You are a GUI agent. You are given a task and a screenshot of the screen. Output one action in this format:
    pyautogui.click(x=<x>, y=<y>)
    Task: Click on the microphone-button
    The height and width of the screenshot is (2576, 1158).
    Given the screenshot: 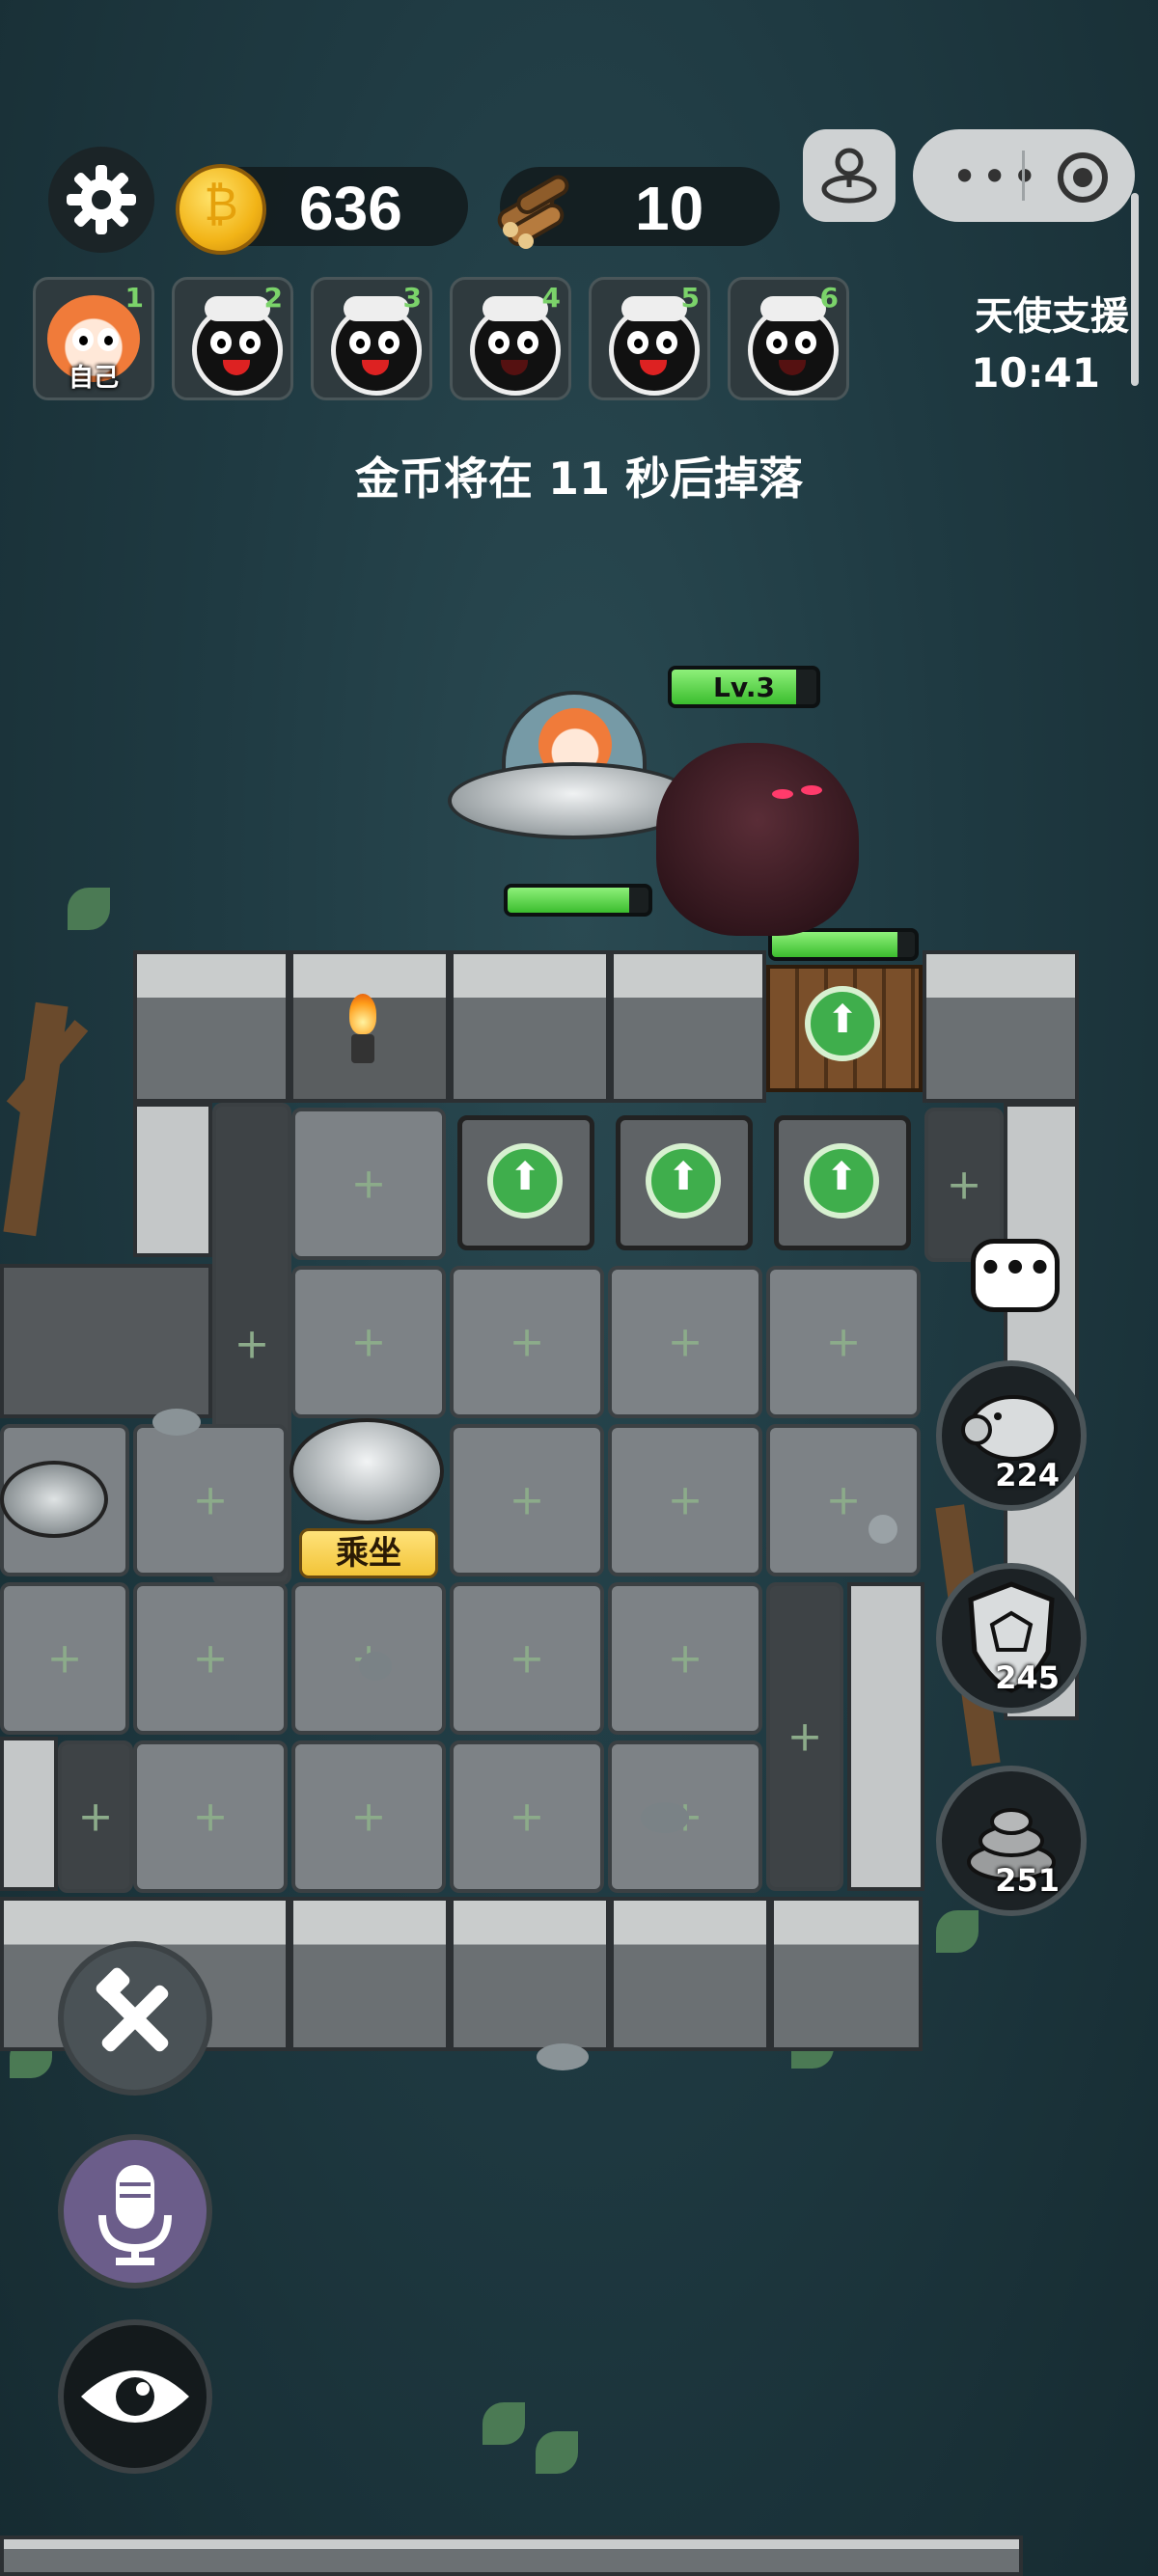 What is the action you would take?
    pyautogui.click(x=135, y=2211)
    